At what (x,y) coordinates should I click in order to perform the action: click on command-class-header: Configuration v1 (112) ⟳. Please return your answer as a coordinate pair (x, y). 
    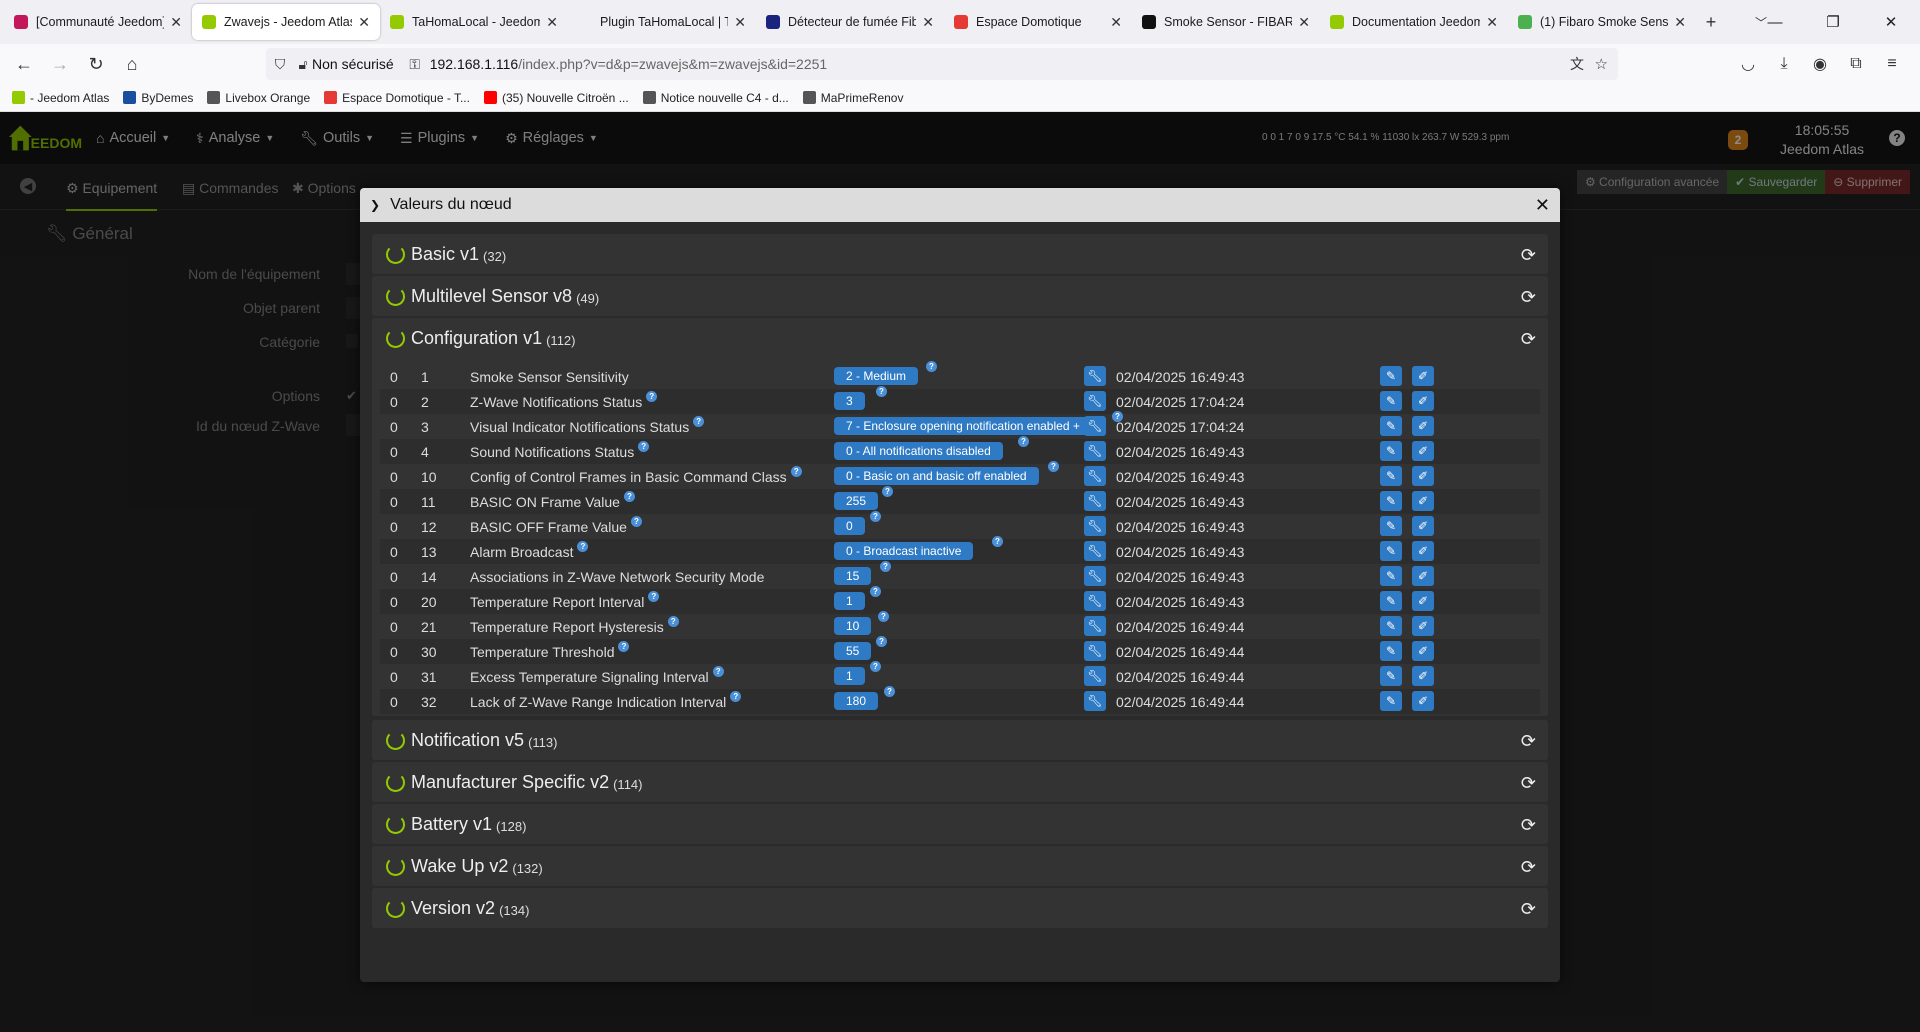
    Looking at the image, I should click on (960, 338).